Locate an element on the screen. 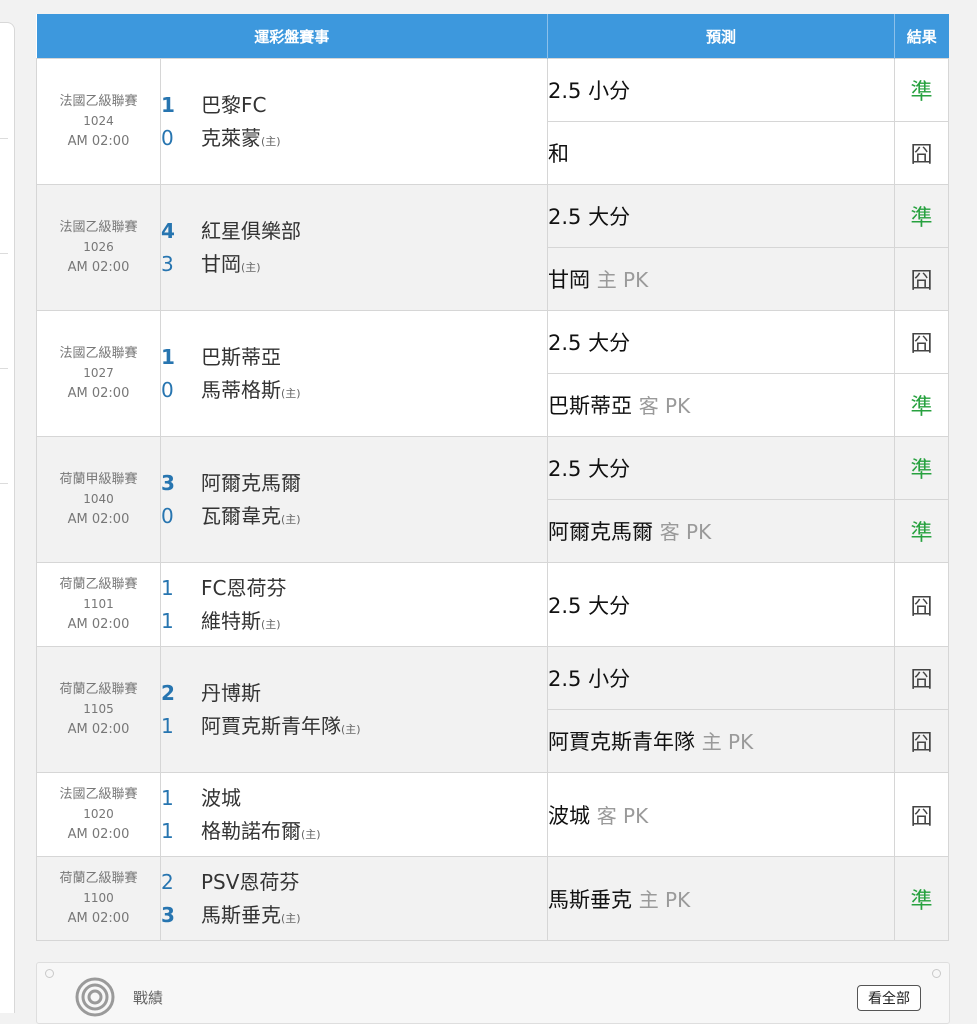 The image size is (977, 1024). prediction-text: 2.5 大分 is located at coordinates (589, 217).